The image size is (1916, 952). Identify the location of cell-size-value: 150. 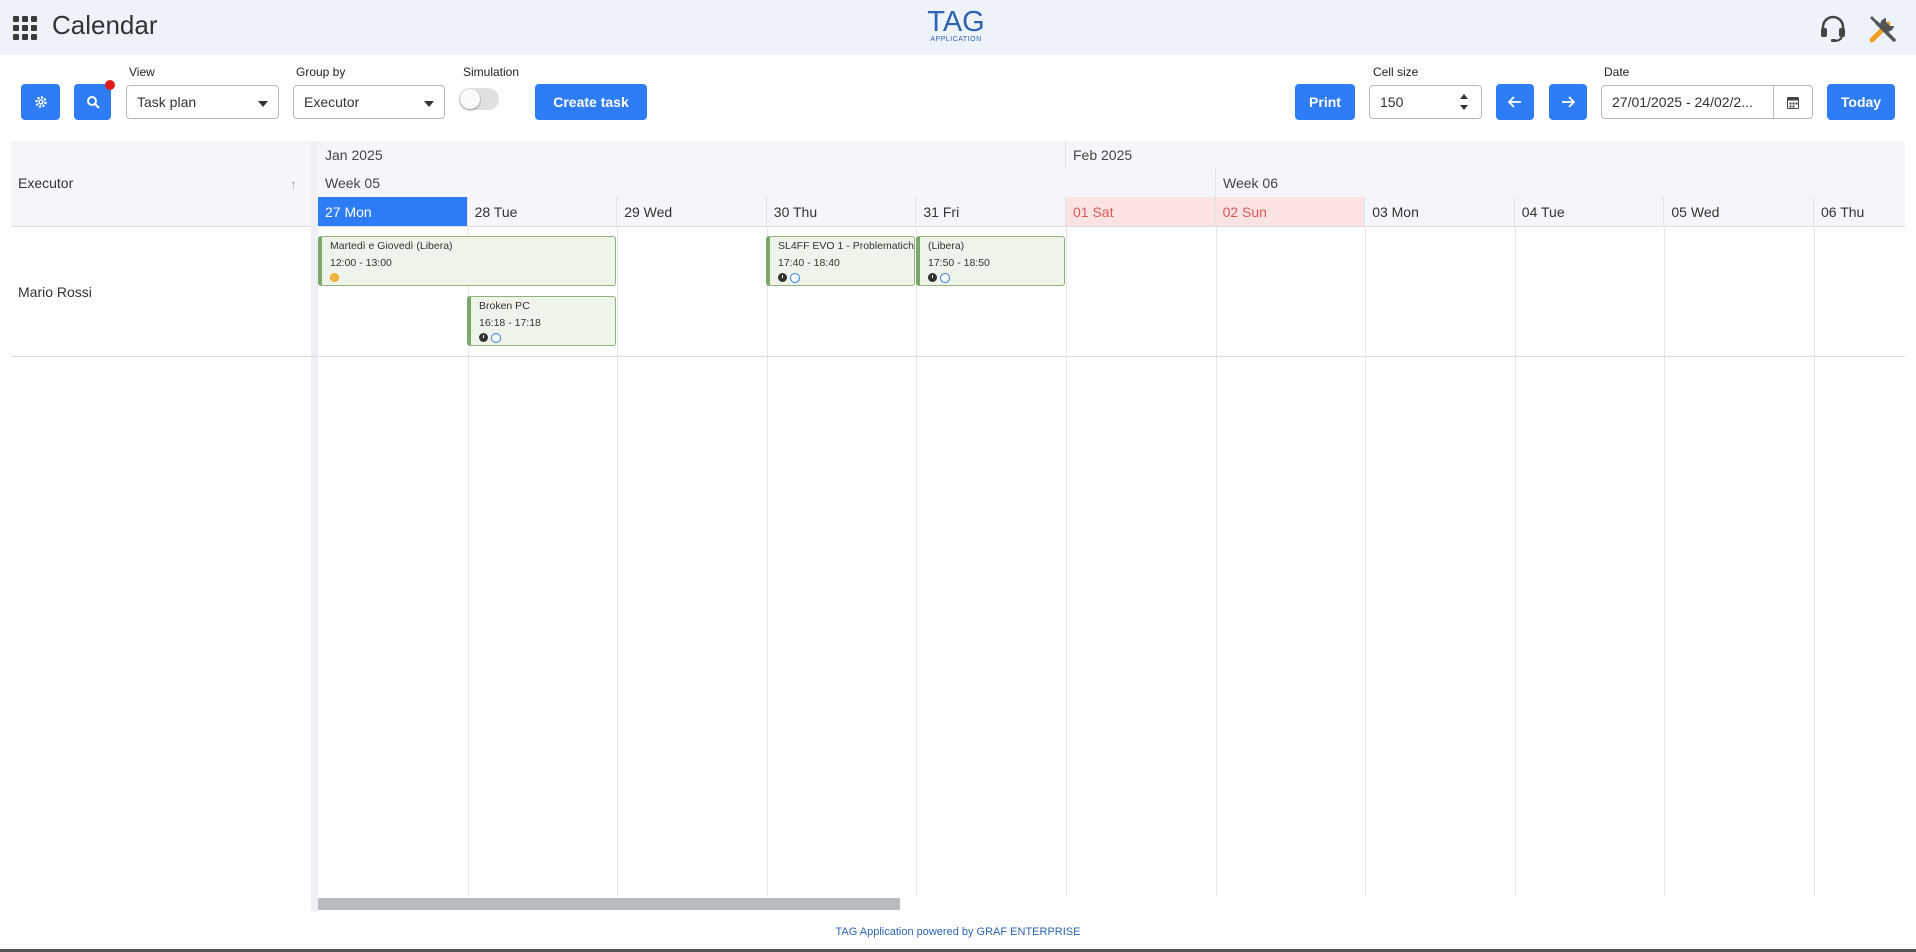
(1392, 102).